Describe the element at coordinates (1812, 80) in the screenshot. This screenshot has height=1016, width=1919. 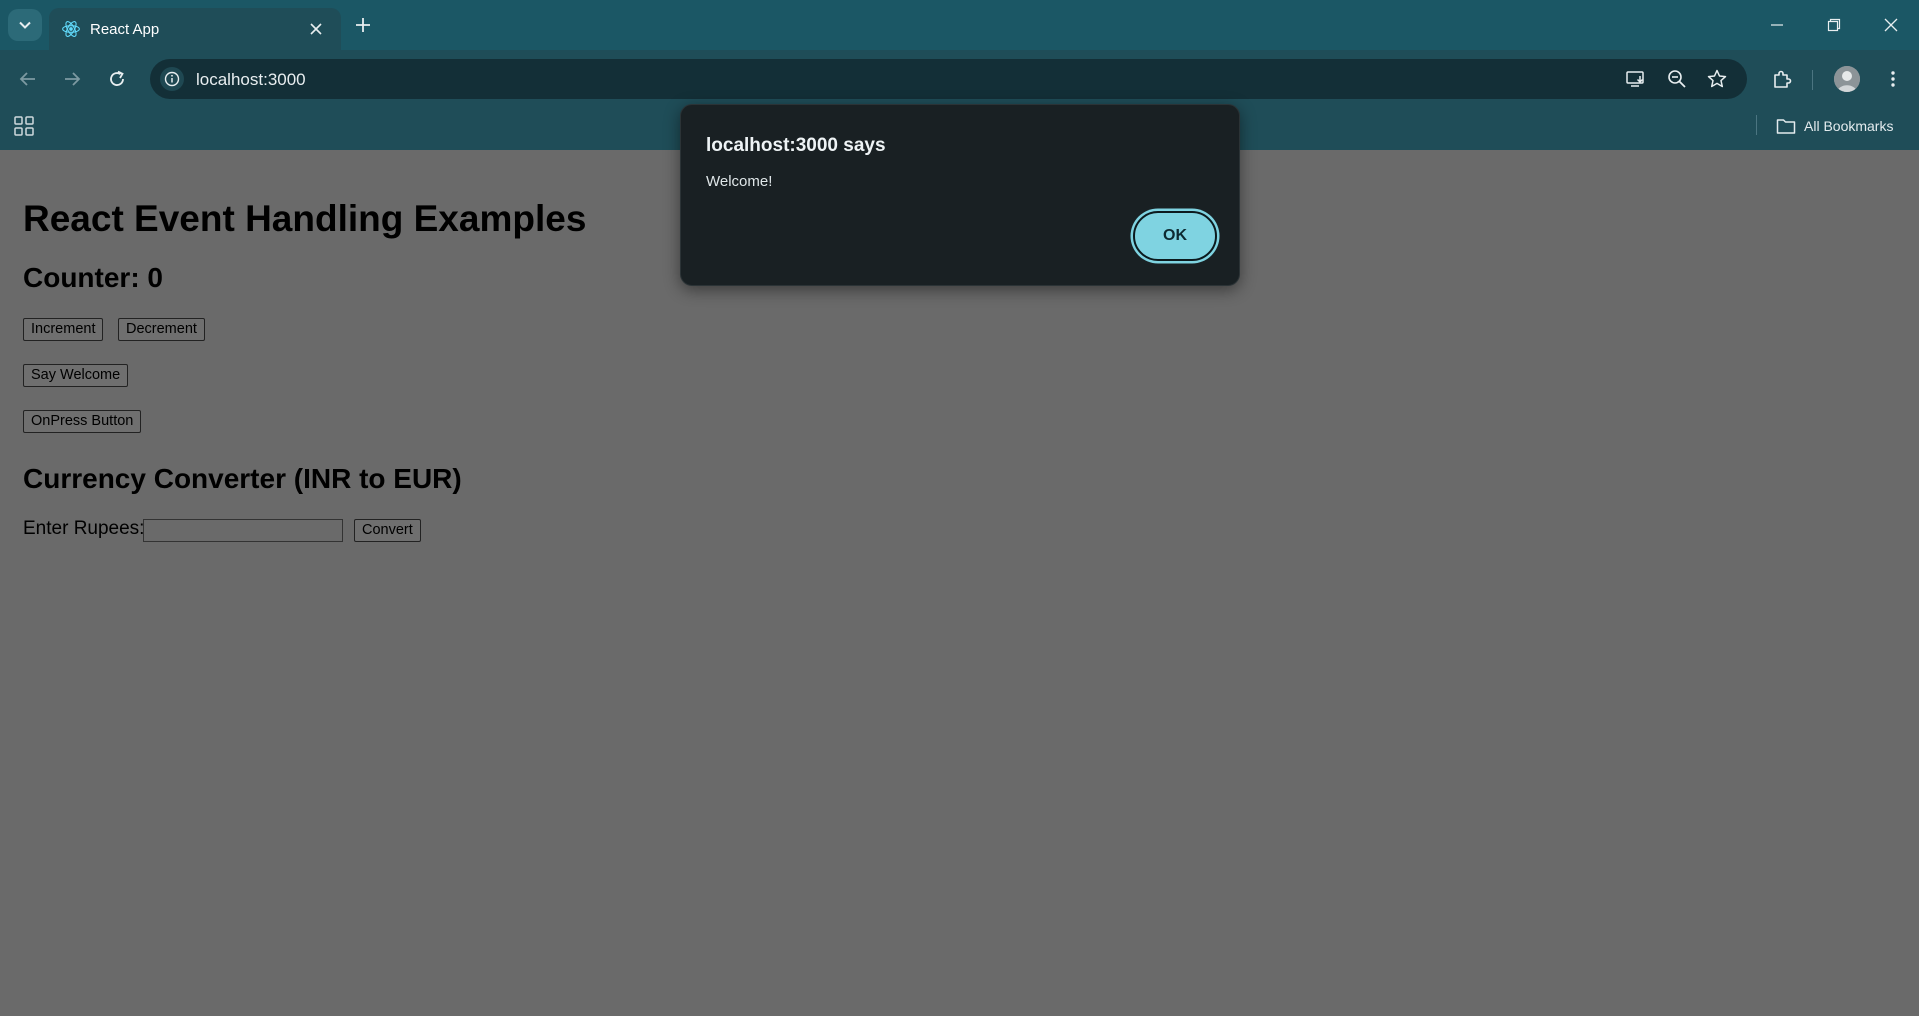
I see `toolbar-divider` at that location.